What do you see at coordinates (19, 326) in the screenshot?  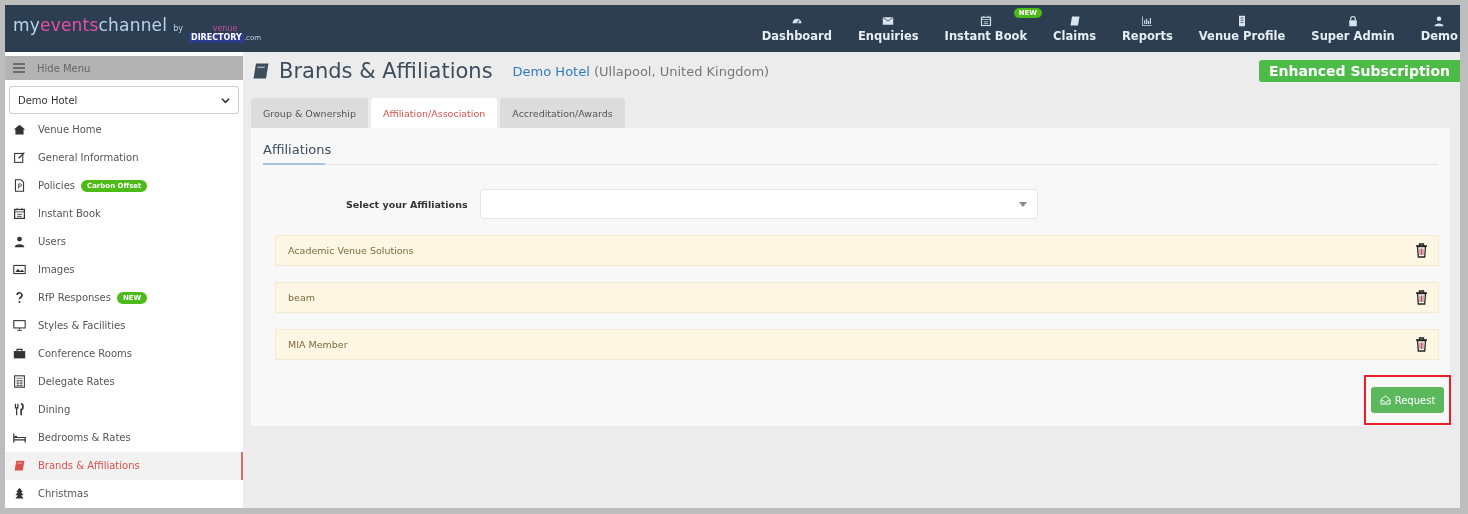 I see `monitor-icon` at bounding box center [19, 326].